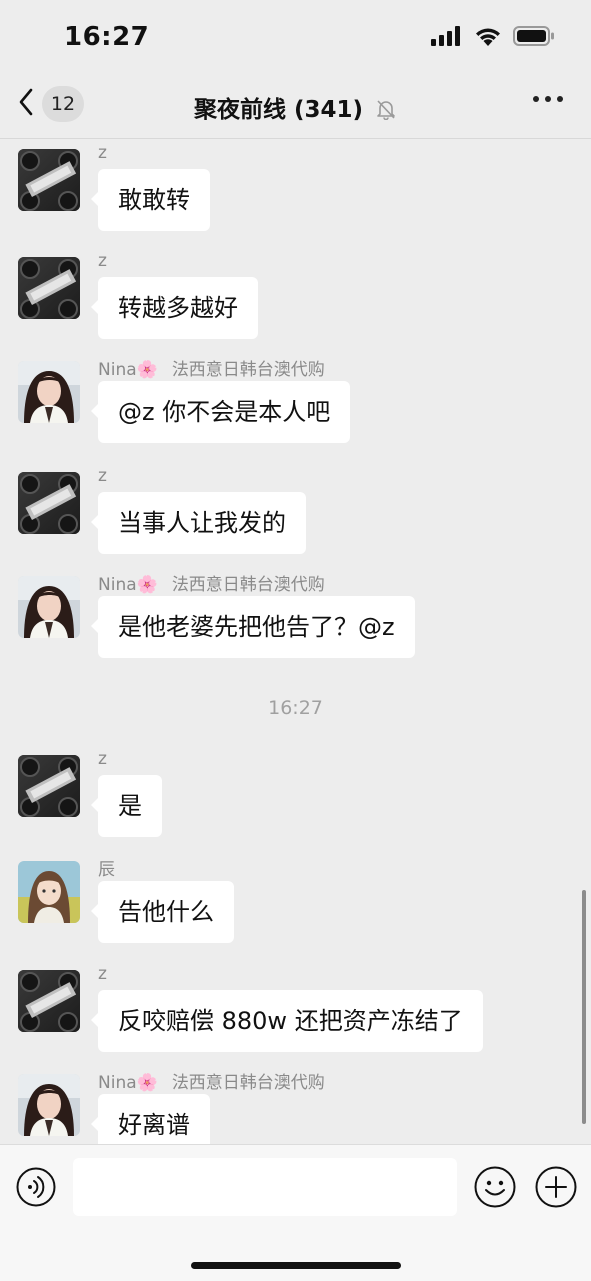 The height and width of the screenshot is (1281, 591). I want to click on status-time: 16:27, so click(107, 37).